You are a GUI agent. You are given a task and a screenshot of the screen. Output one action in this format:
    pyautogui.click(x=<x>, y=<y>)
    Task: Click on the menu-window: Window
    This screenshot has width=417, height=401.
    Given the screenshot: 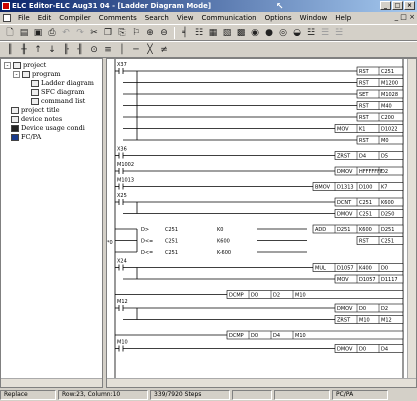 What is the action you would take?
    pyautogui.click(x=314, y=18)
    